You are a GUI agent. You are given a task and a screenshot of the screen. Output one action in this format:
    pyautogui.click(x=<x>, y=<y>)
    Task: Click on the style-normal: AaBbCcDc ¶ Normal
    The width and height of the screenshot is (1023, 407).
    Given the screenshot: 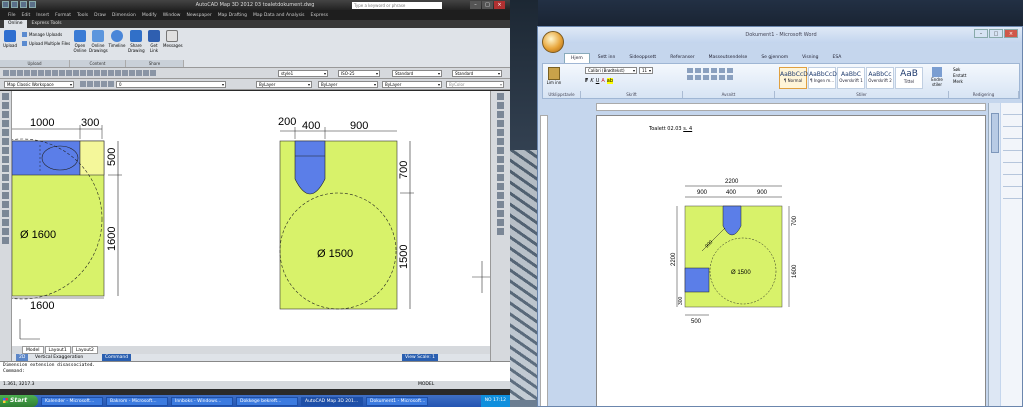 What is the action you would take?
    pyautogui.click(x=795, y=78)
    